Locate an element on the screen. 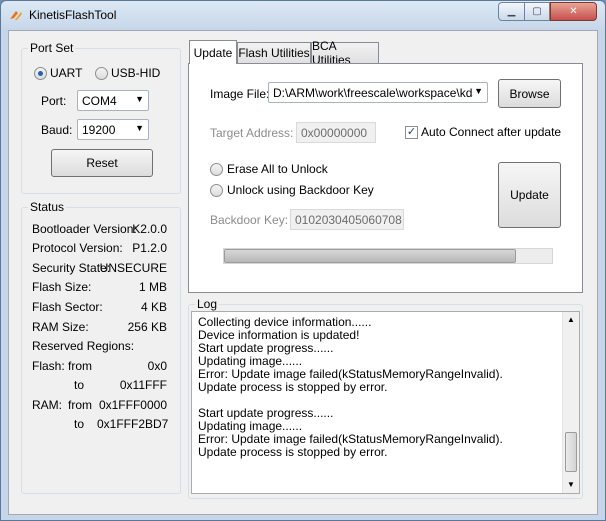 Image resolution: width=606 pixels, height=521 pixels. status-row: Bootloader Version: K2.0.0 is located at coordinates (99, 230).